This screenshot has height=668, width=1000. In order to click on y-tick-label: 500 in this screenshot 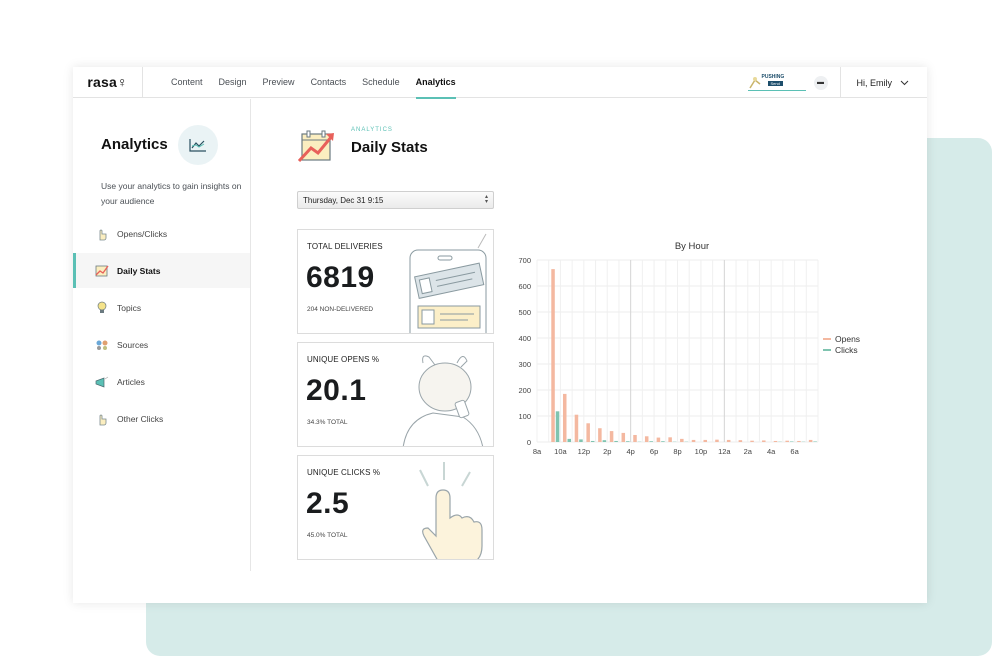, I will do `click(524, 312)`.